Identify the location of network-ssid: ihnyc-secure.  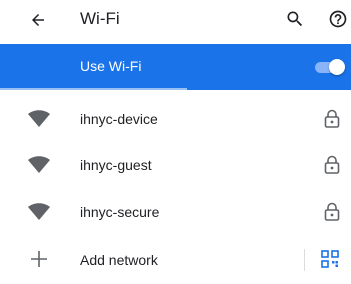
(120, 212).